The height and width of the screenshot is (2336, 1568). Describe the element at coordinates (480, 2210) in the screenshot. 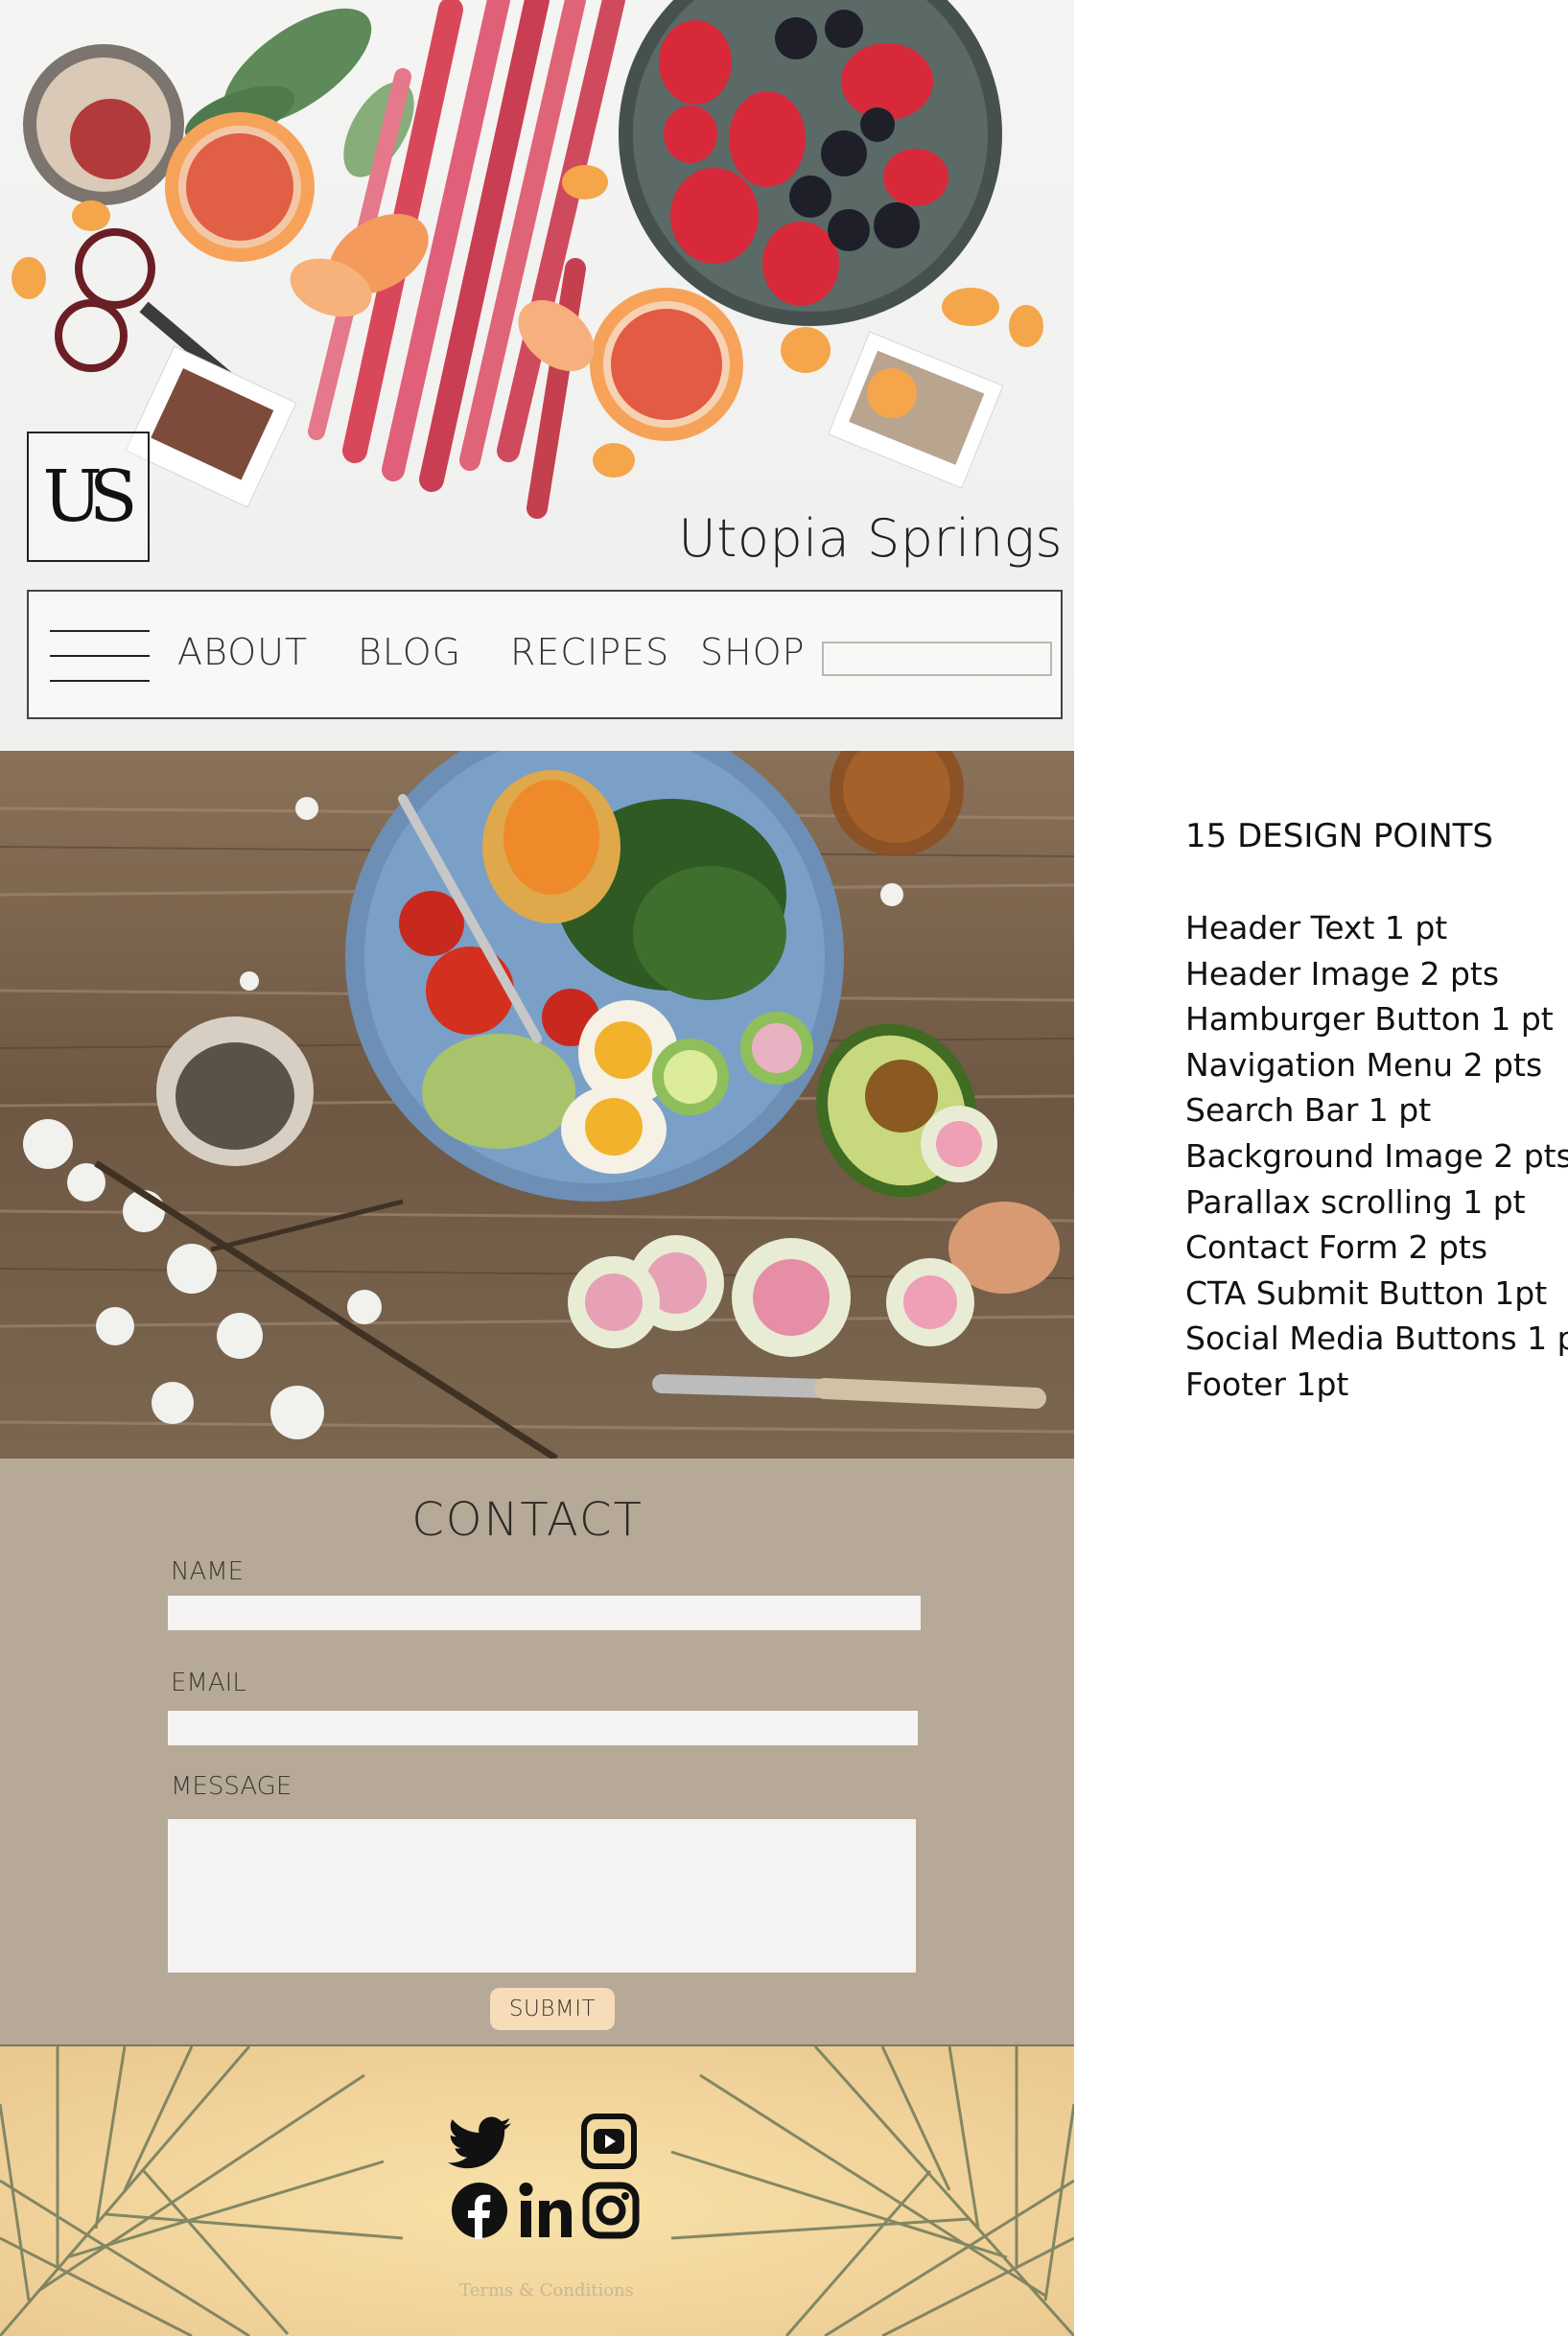

I see `facebook-icon` at that location.